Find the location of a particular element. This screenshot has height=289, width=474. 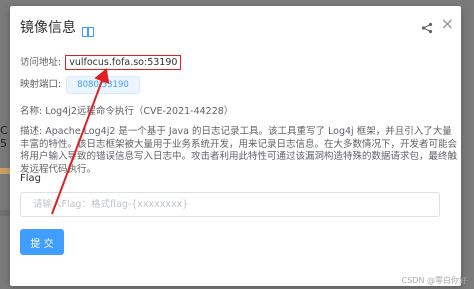

image-name: 名称: Log4j2远程命令执行（CVE-2021-44228） is located at coordinates (127, 111).